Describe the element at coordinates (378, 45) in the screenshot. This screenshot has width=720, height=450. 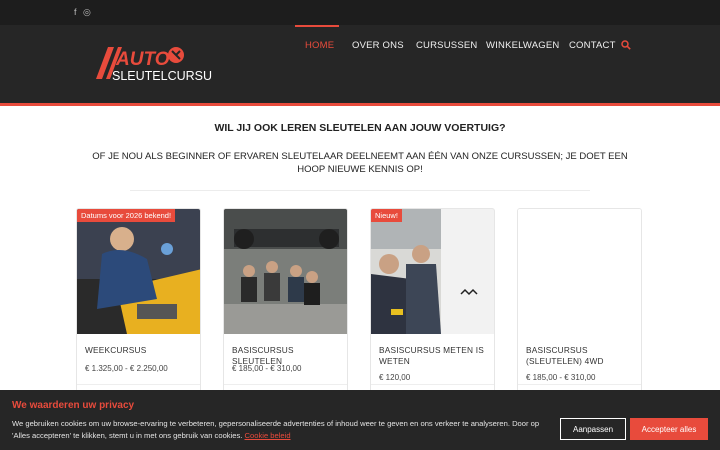
I see `nav-over-ons: OVER ONS` at that location.